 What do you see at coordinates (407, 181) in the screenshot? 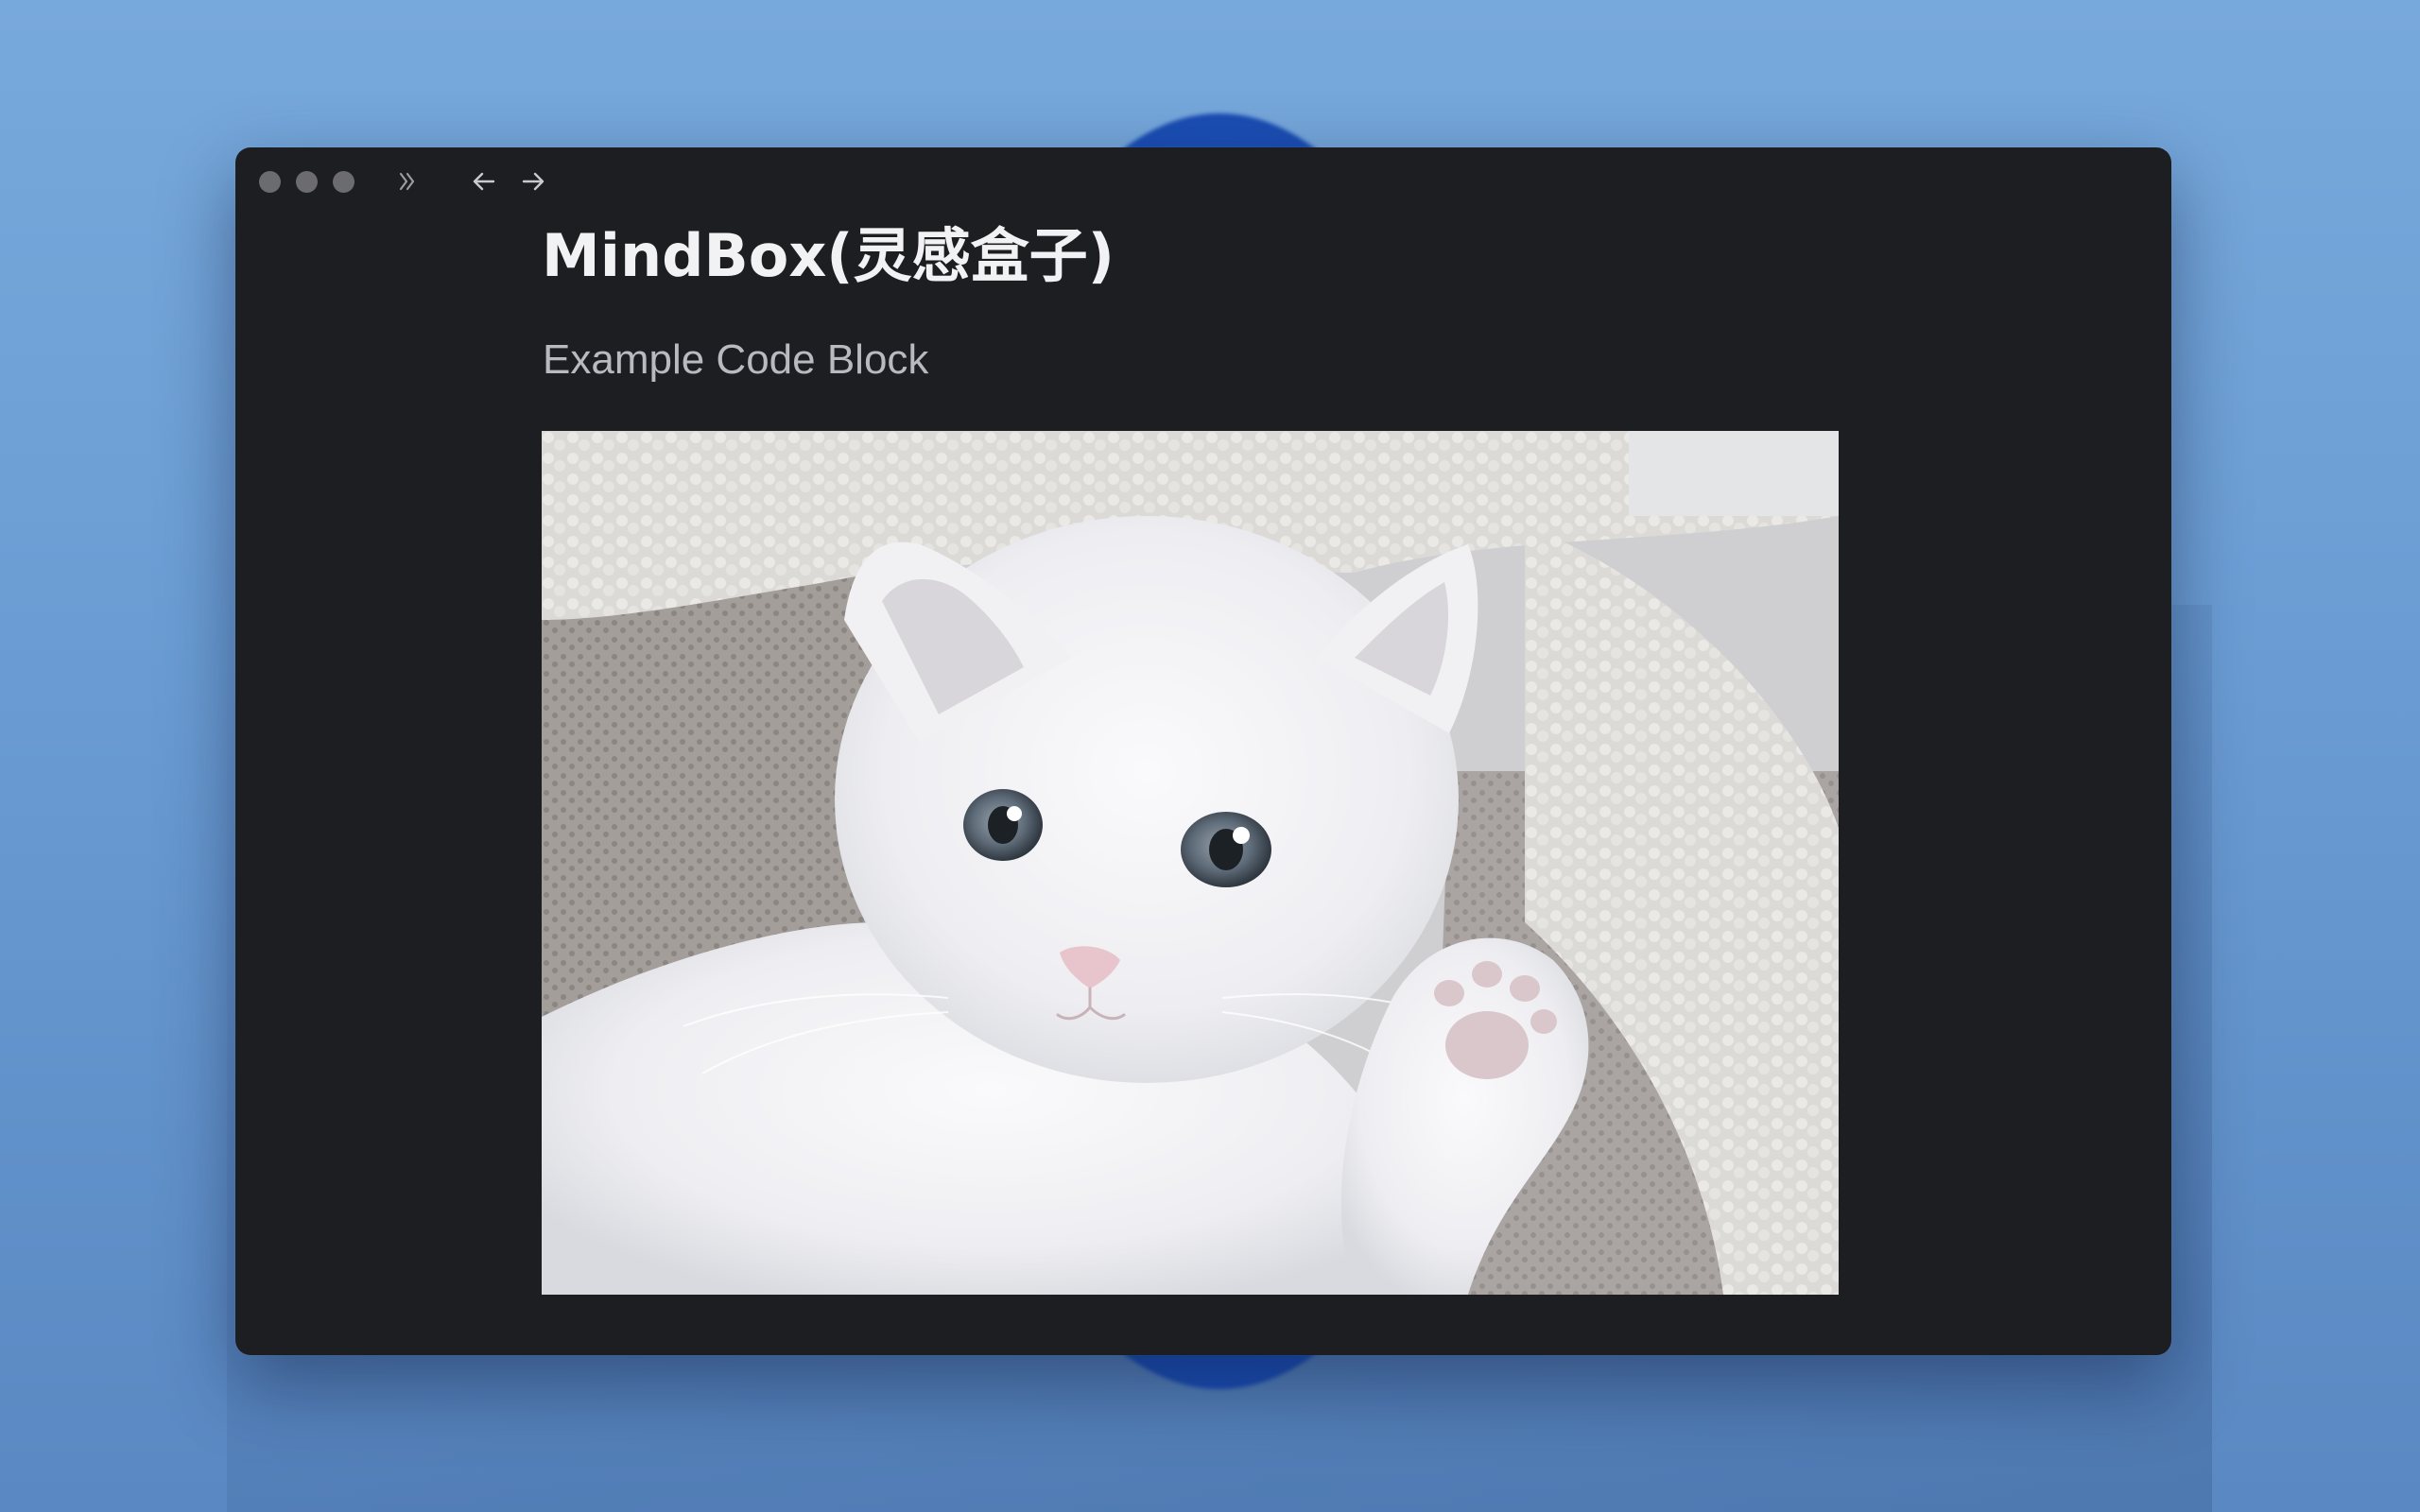
I see `expand-sidebar-icon` at bounding box center [407, 181].